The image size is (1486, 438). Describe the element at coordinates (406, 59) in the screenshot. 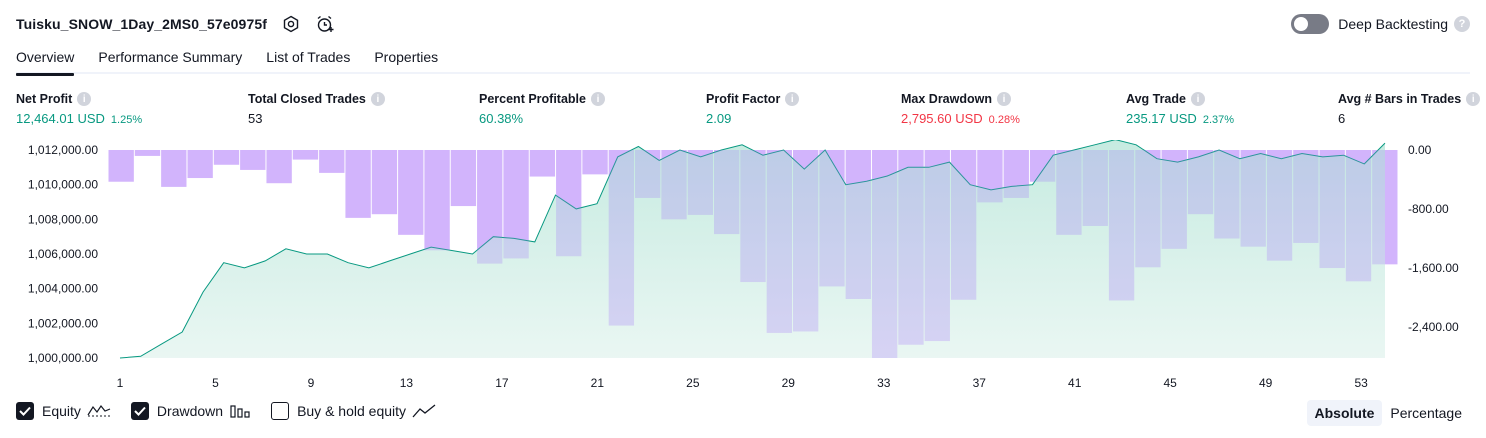

I see `tab-properties: Properties` at that location.